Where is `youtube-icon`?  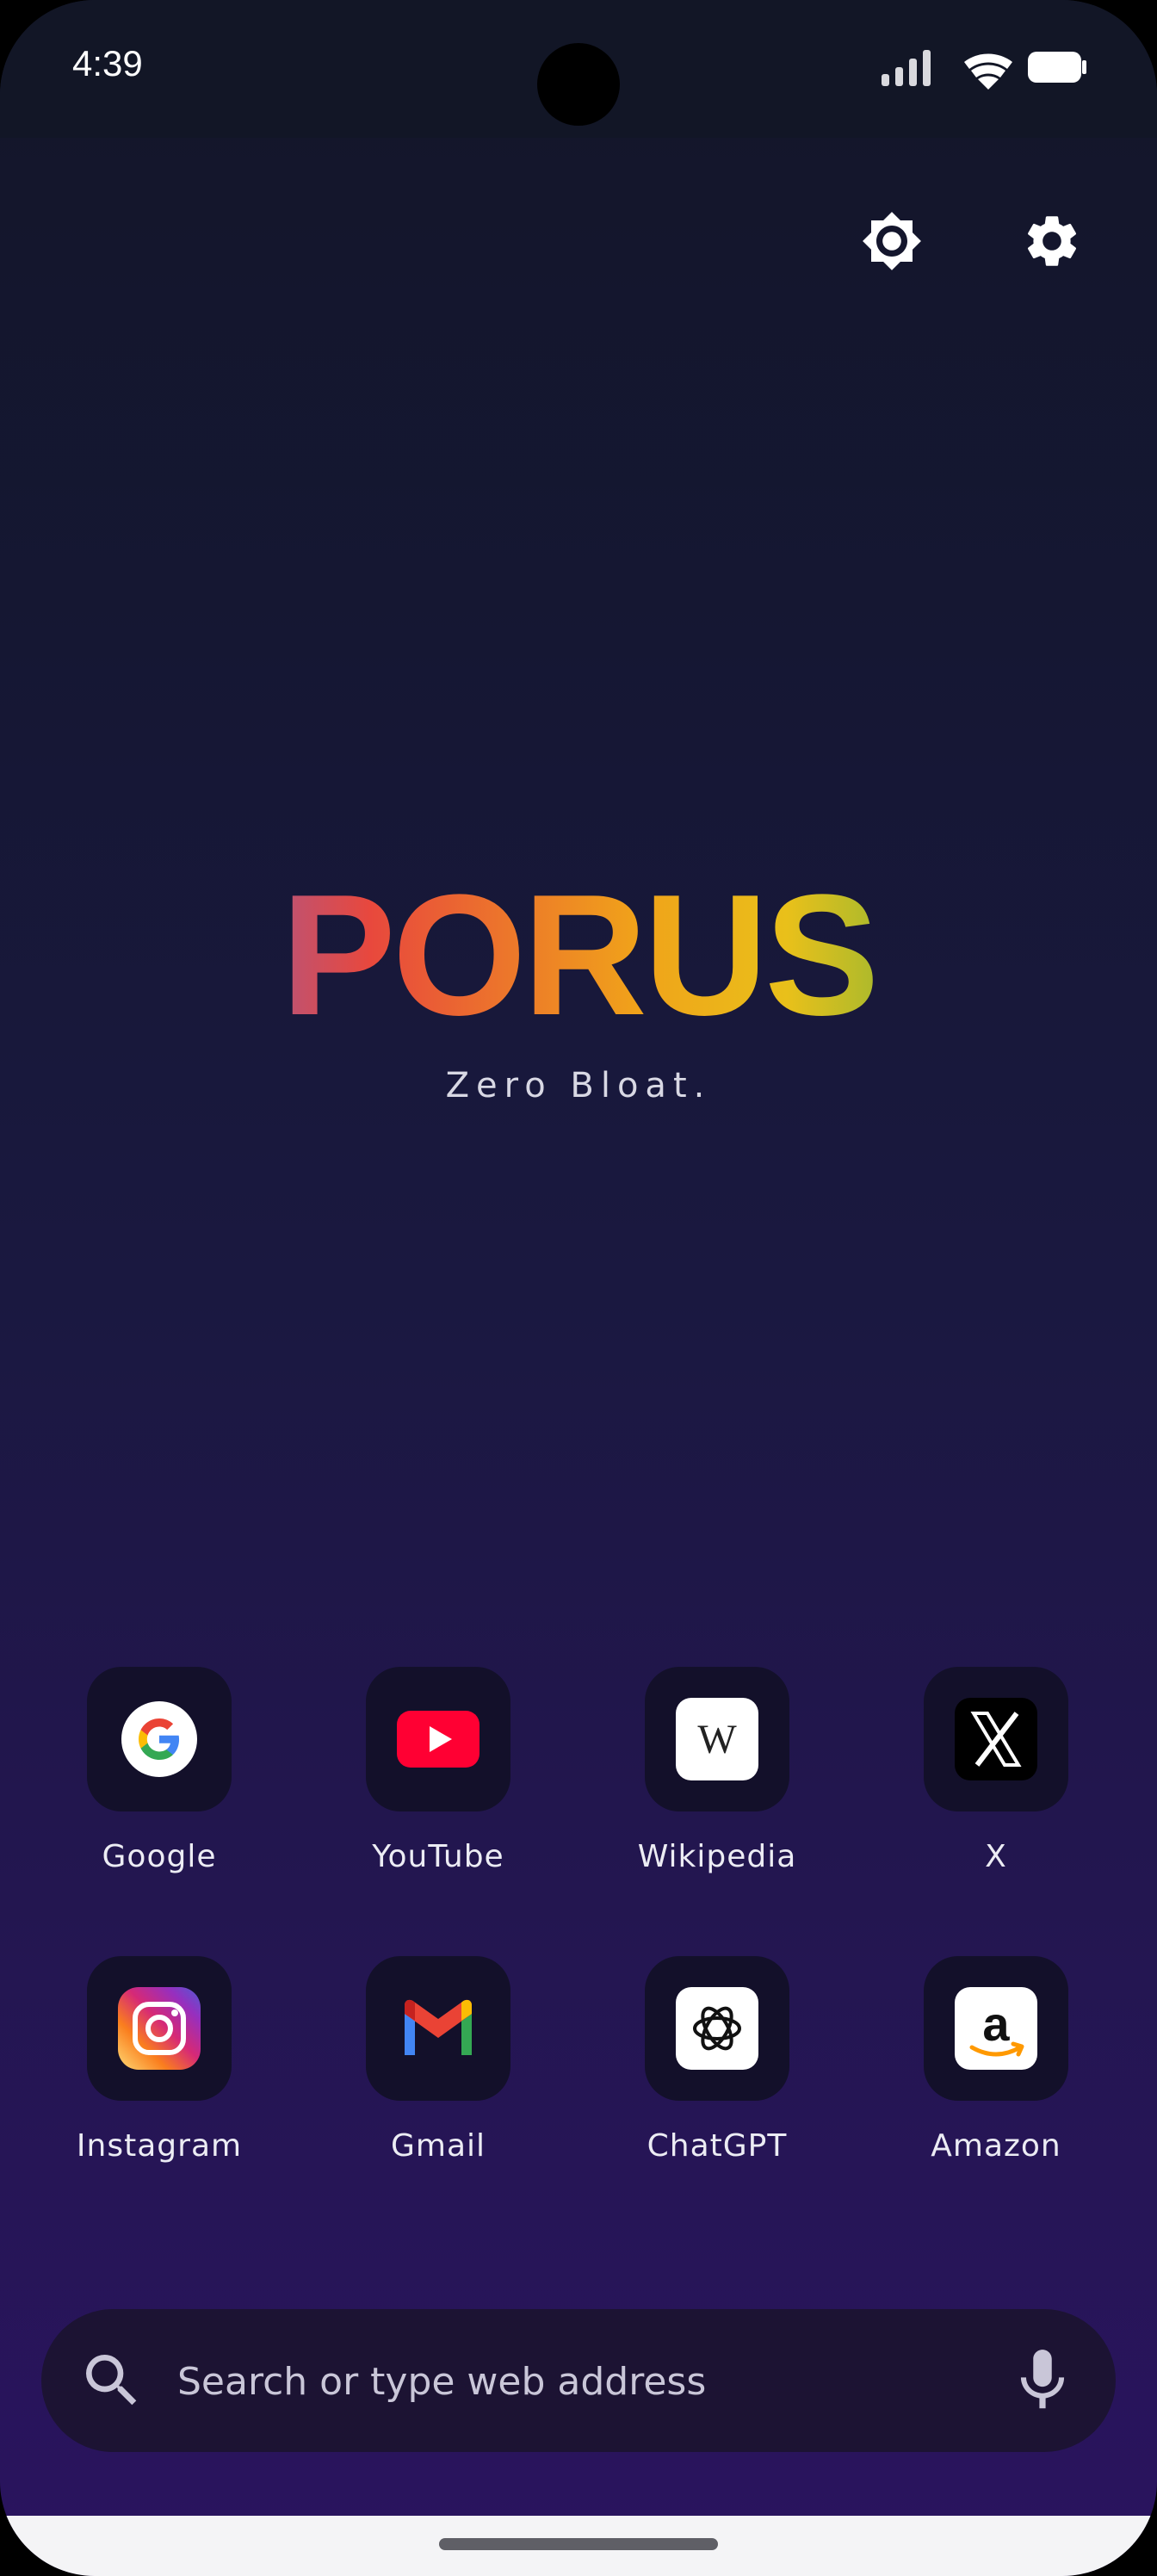
youtube-icon is located at coordinates (439, 1739).